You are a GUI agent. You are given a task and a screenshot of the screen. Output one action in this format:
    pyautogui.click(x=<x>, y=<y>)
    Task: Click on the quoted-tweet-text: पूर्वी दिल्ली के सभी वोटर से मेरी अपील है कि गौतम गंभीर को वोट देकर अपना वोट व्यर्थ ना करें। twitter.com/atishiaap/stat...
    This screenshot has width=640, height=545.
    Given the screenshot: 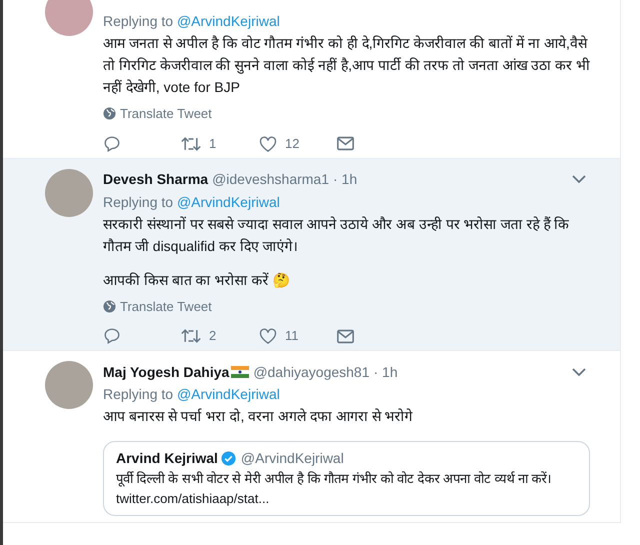 What is the action you would take?
    pyautogui.click(x=334, y=489)
    